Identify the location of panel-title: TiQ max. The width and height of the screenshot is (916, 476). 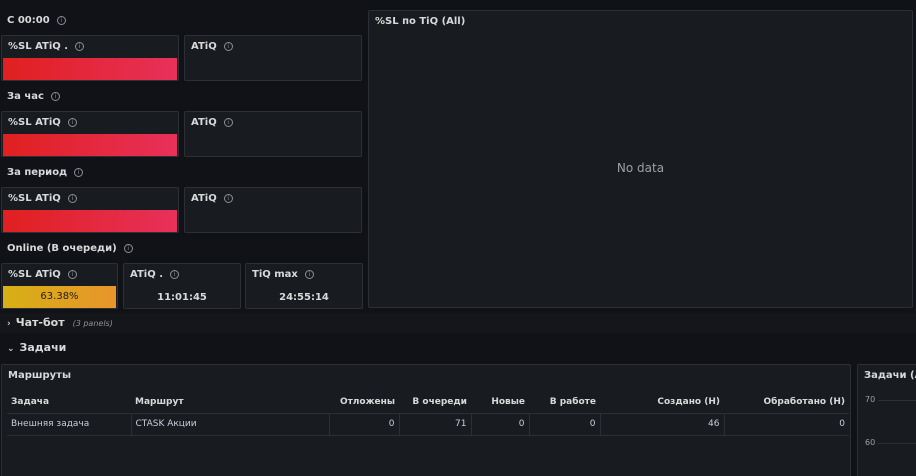
(275, 274).